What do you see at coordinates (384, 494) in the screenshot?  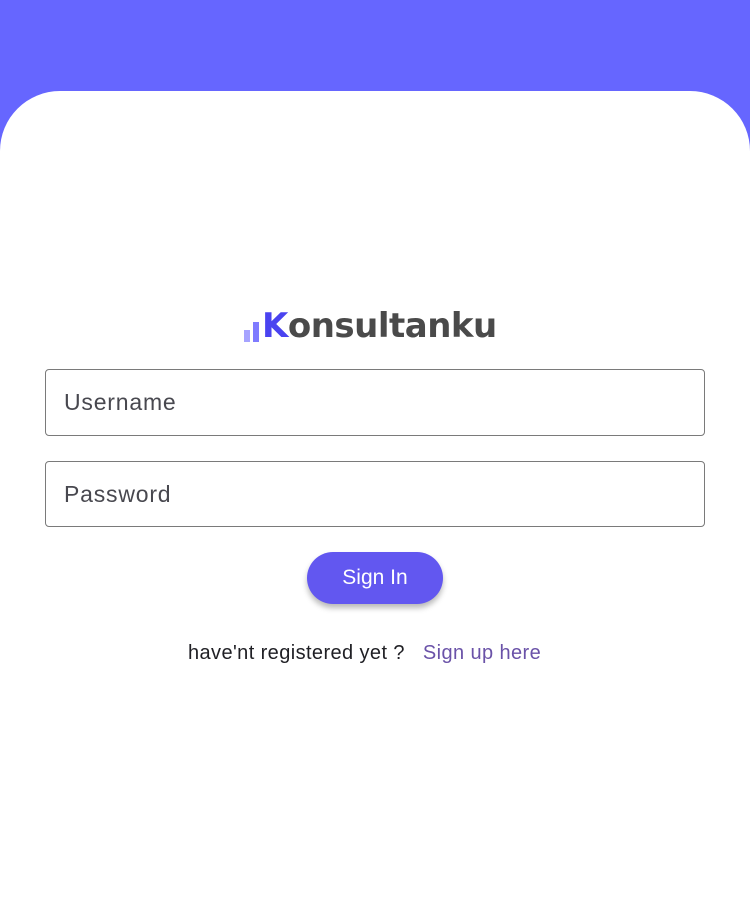 I see `password-input` at bounding box center [384, 494].